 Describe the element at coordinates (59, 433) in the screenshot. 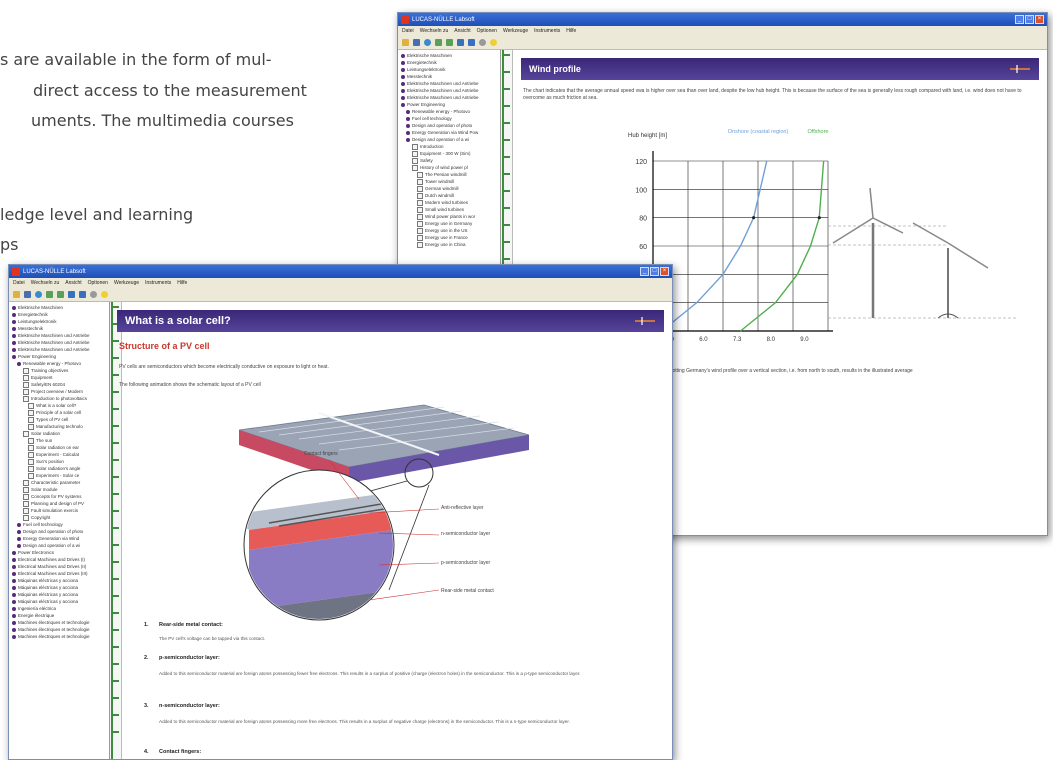

I see `tree-item: Solar radiation` at that location.